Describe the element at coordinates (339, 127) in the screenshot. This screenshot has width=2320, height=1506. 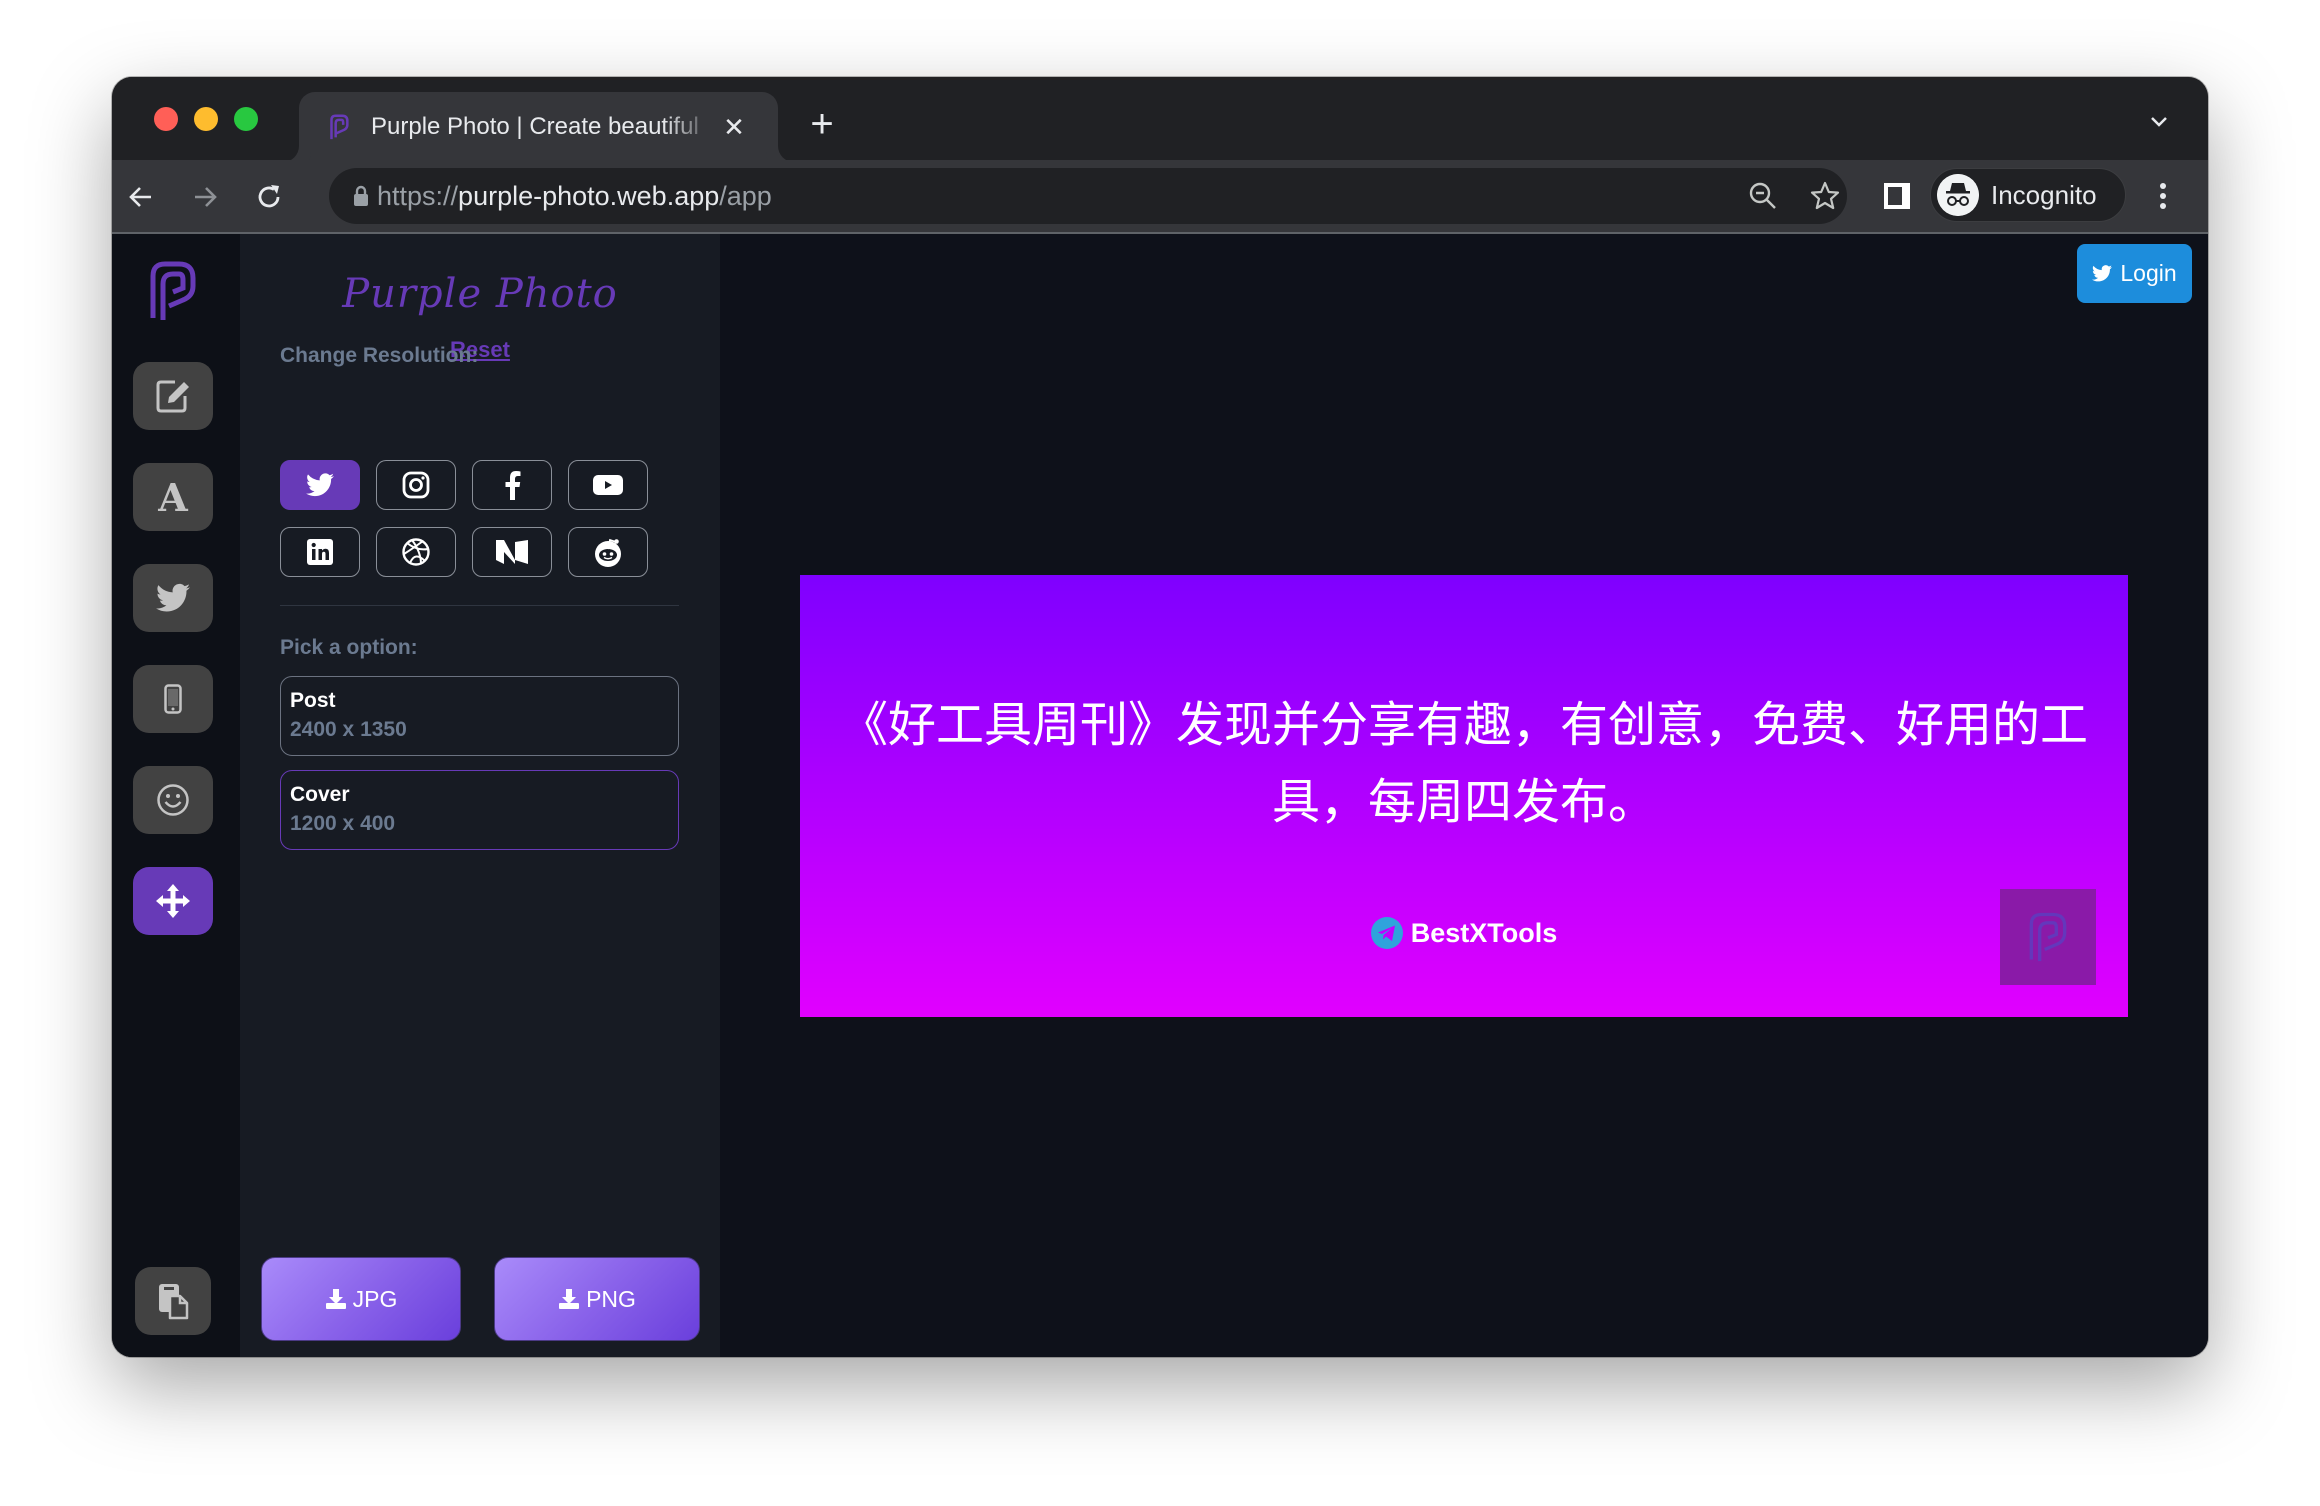
I see `purple-photo-favicon` at that location.